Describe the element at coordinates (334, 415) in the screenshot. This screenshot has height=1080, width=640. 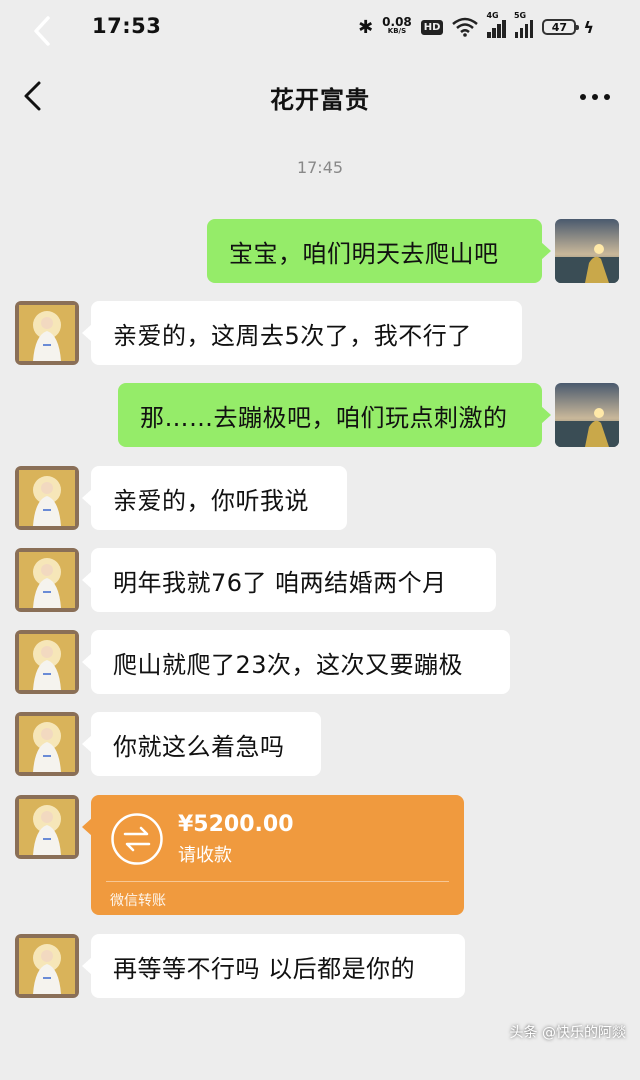
I see `message-bubble-outgoing: 那……去蹦极吧，咱们玩点刺激的` at that location.